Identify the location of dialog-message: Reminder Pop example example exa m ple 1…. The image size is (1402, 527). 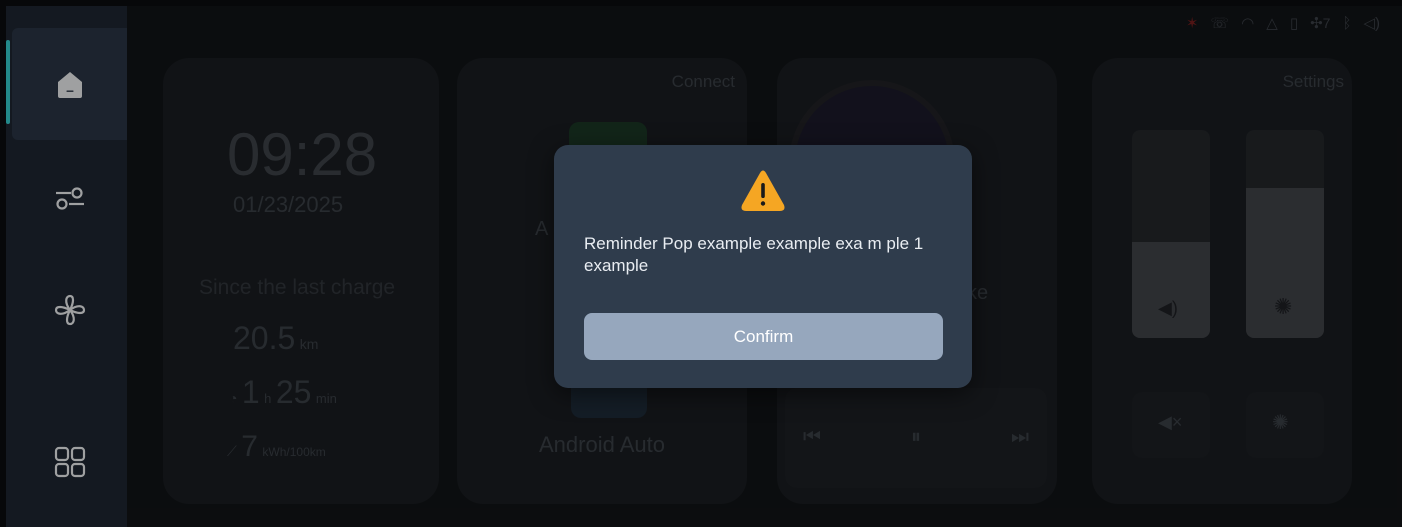
(754, 254).